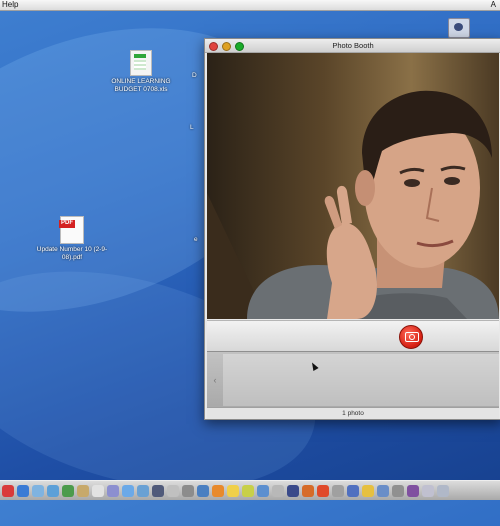  Describe the element at coordinates (173, 490) in the screenshot. I see `garageband-icon` at that location.